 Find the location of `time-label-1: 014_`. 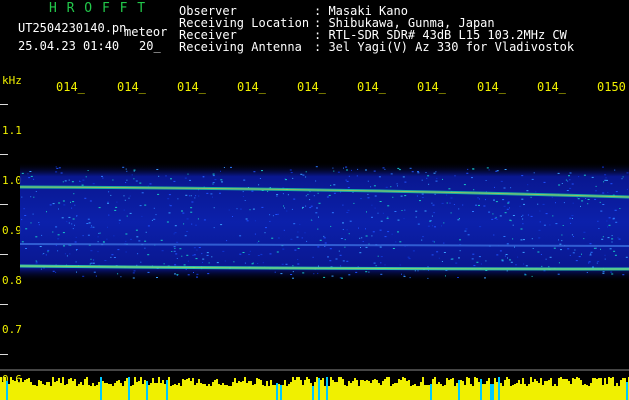

time-label-1: 014_ is located at coordinates (70, 87).